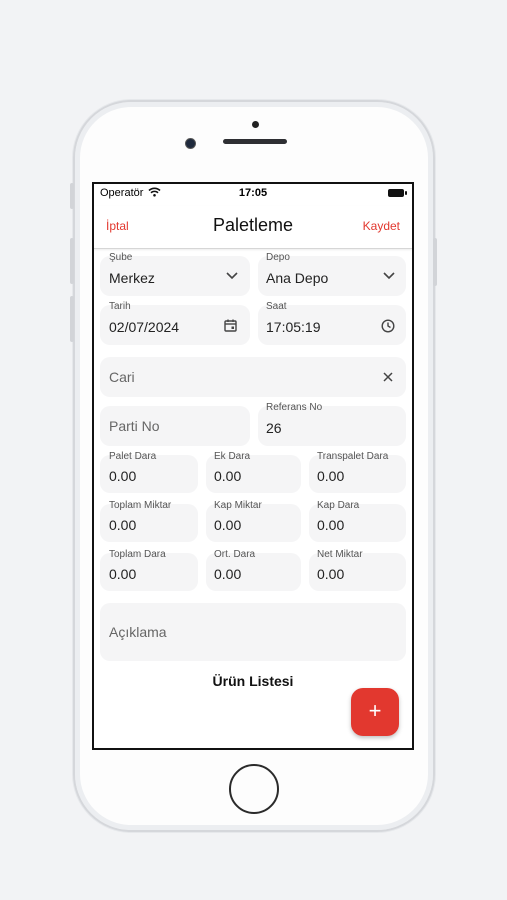 The image size is (507, 900). Describe the element at coordinates (232, 456) in the screenshot. I see `ek-dara-label: Ek Dara` at that location.